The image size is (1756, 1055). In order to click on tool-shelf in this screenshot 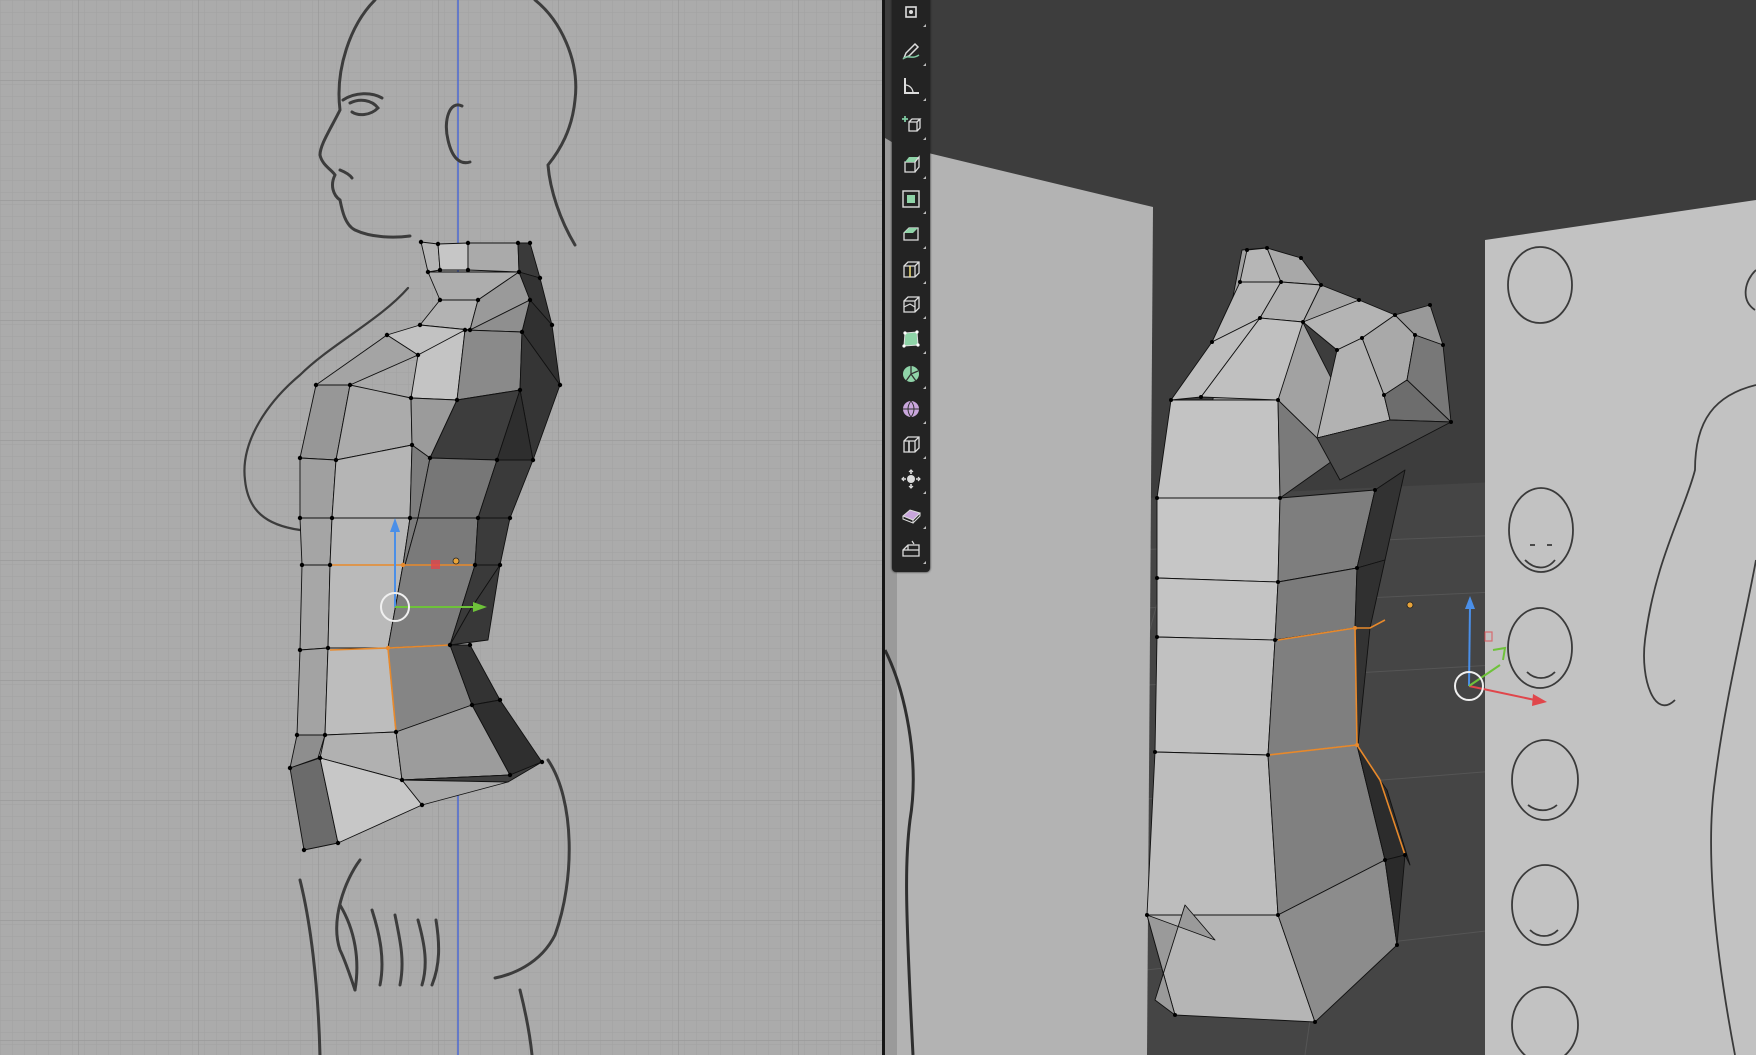, I will do `click(911, 286)`.